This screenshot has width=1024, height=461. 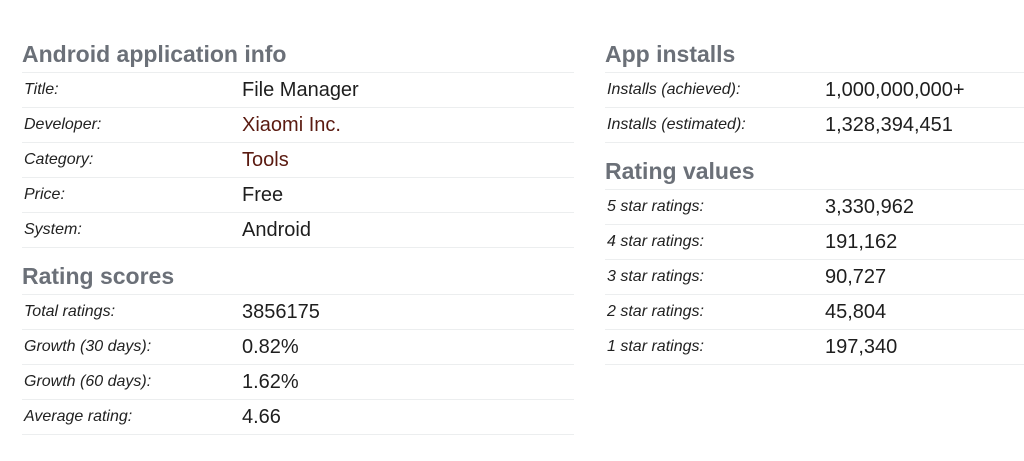 I want to click on info-row-system: System: Android, so click(x=298, y=230).